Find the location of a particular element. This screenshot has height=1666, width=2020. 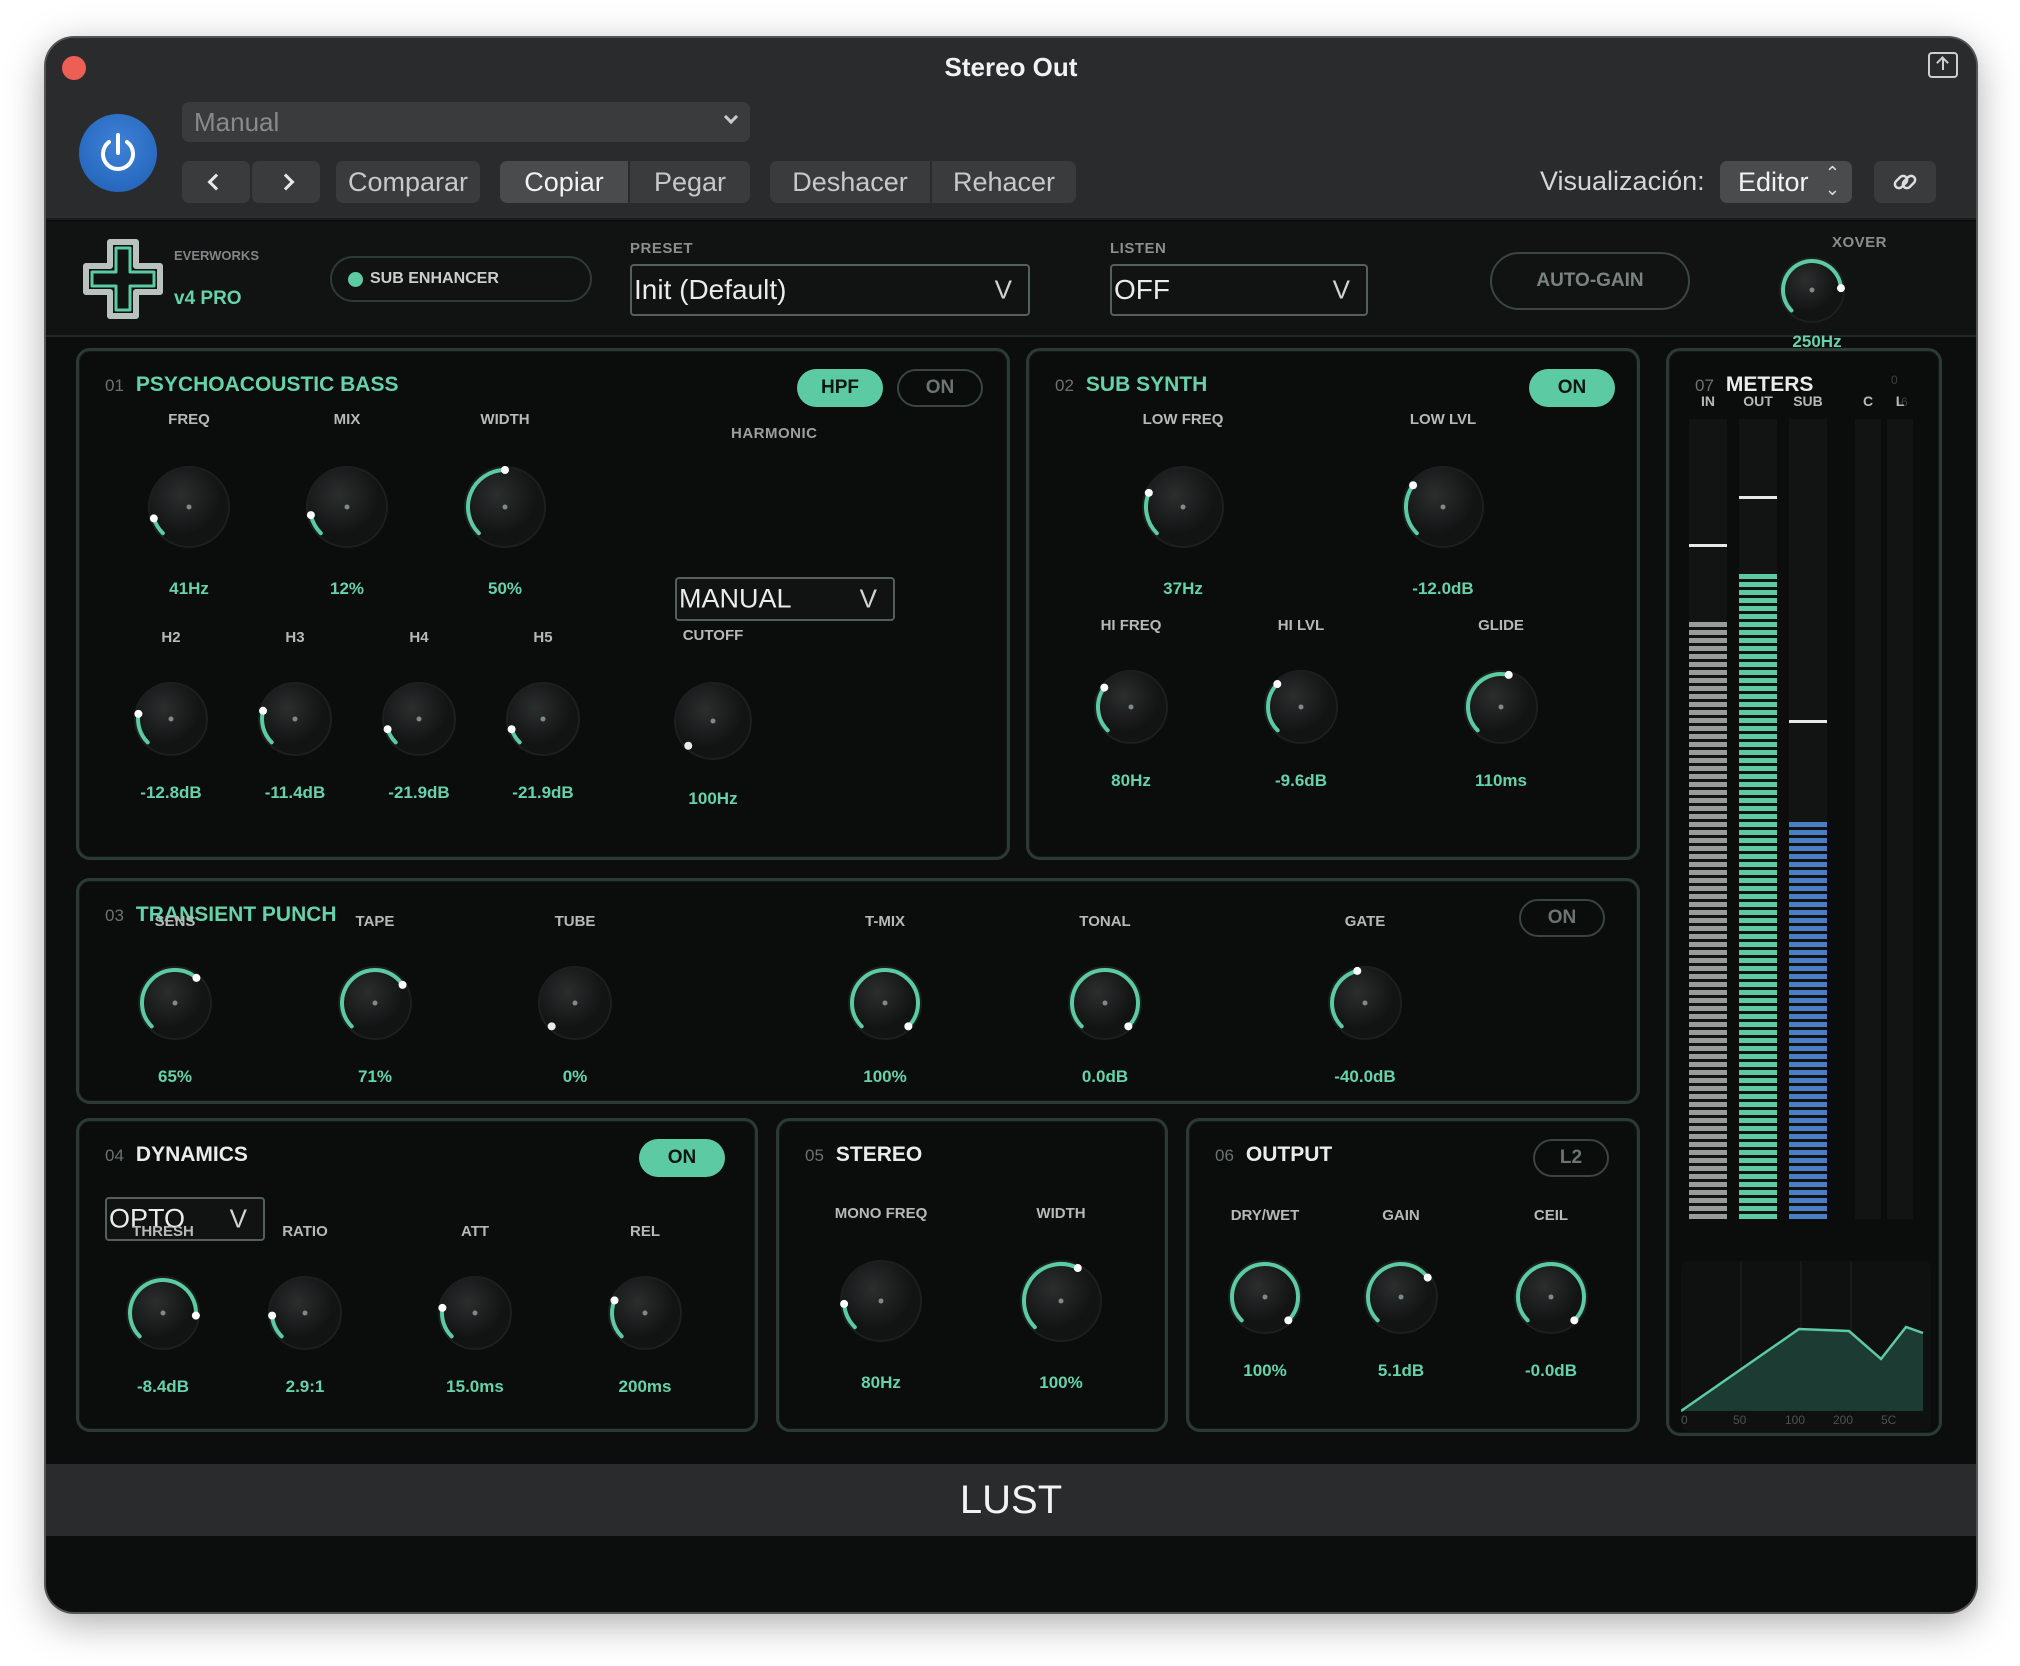

stereo-panel: 05 STEREO MONO FREQ 80Hz WIDTH 100% is located at coordinates (972, 1275).